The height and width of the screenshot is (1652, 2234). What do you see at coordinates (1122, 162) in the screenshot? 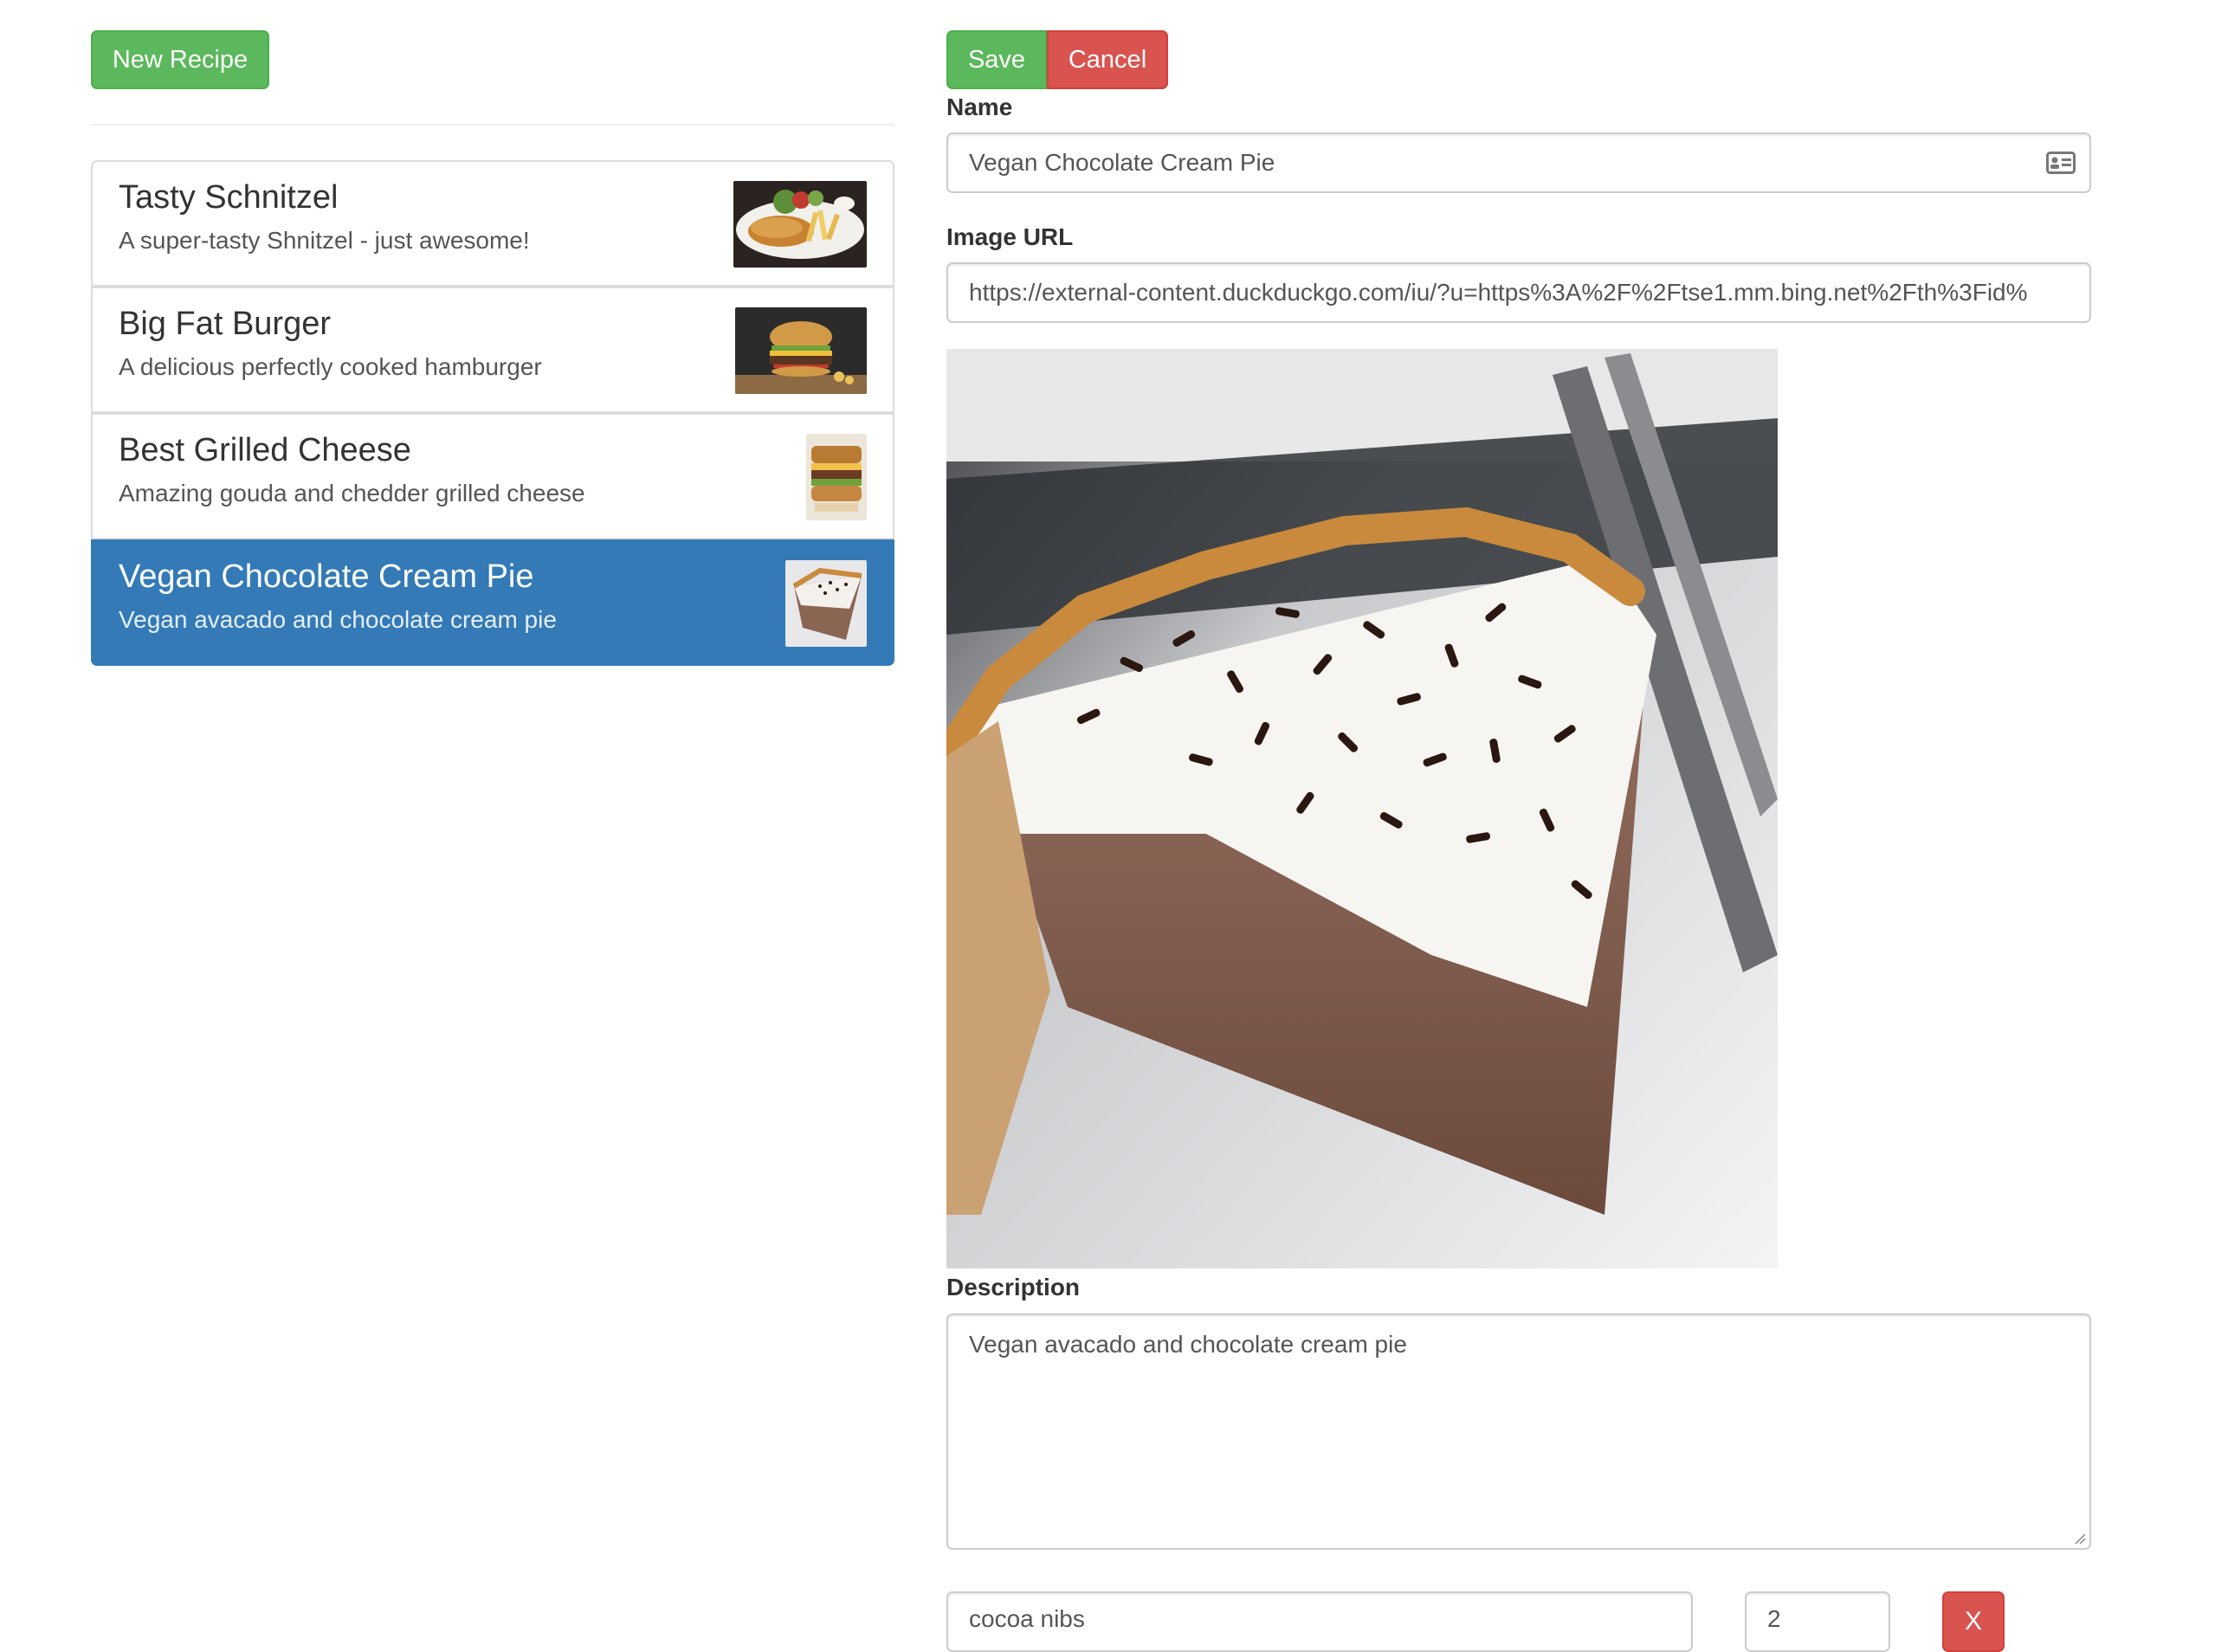
I see `name-field-value: Vegan Chocolate Cream Pie` at bounding box center [1122, 162].